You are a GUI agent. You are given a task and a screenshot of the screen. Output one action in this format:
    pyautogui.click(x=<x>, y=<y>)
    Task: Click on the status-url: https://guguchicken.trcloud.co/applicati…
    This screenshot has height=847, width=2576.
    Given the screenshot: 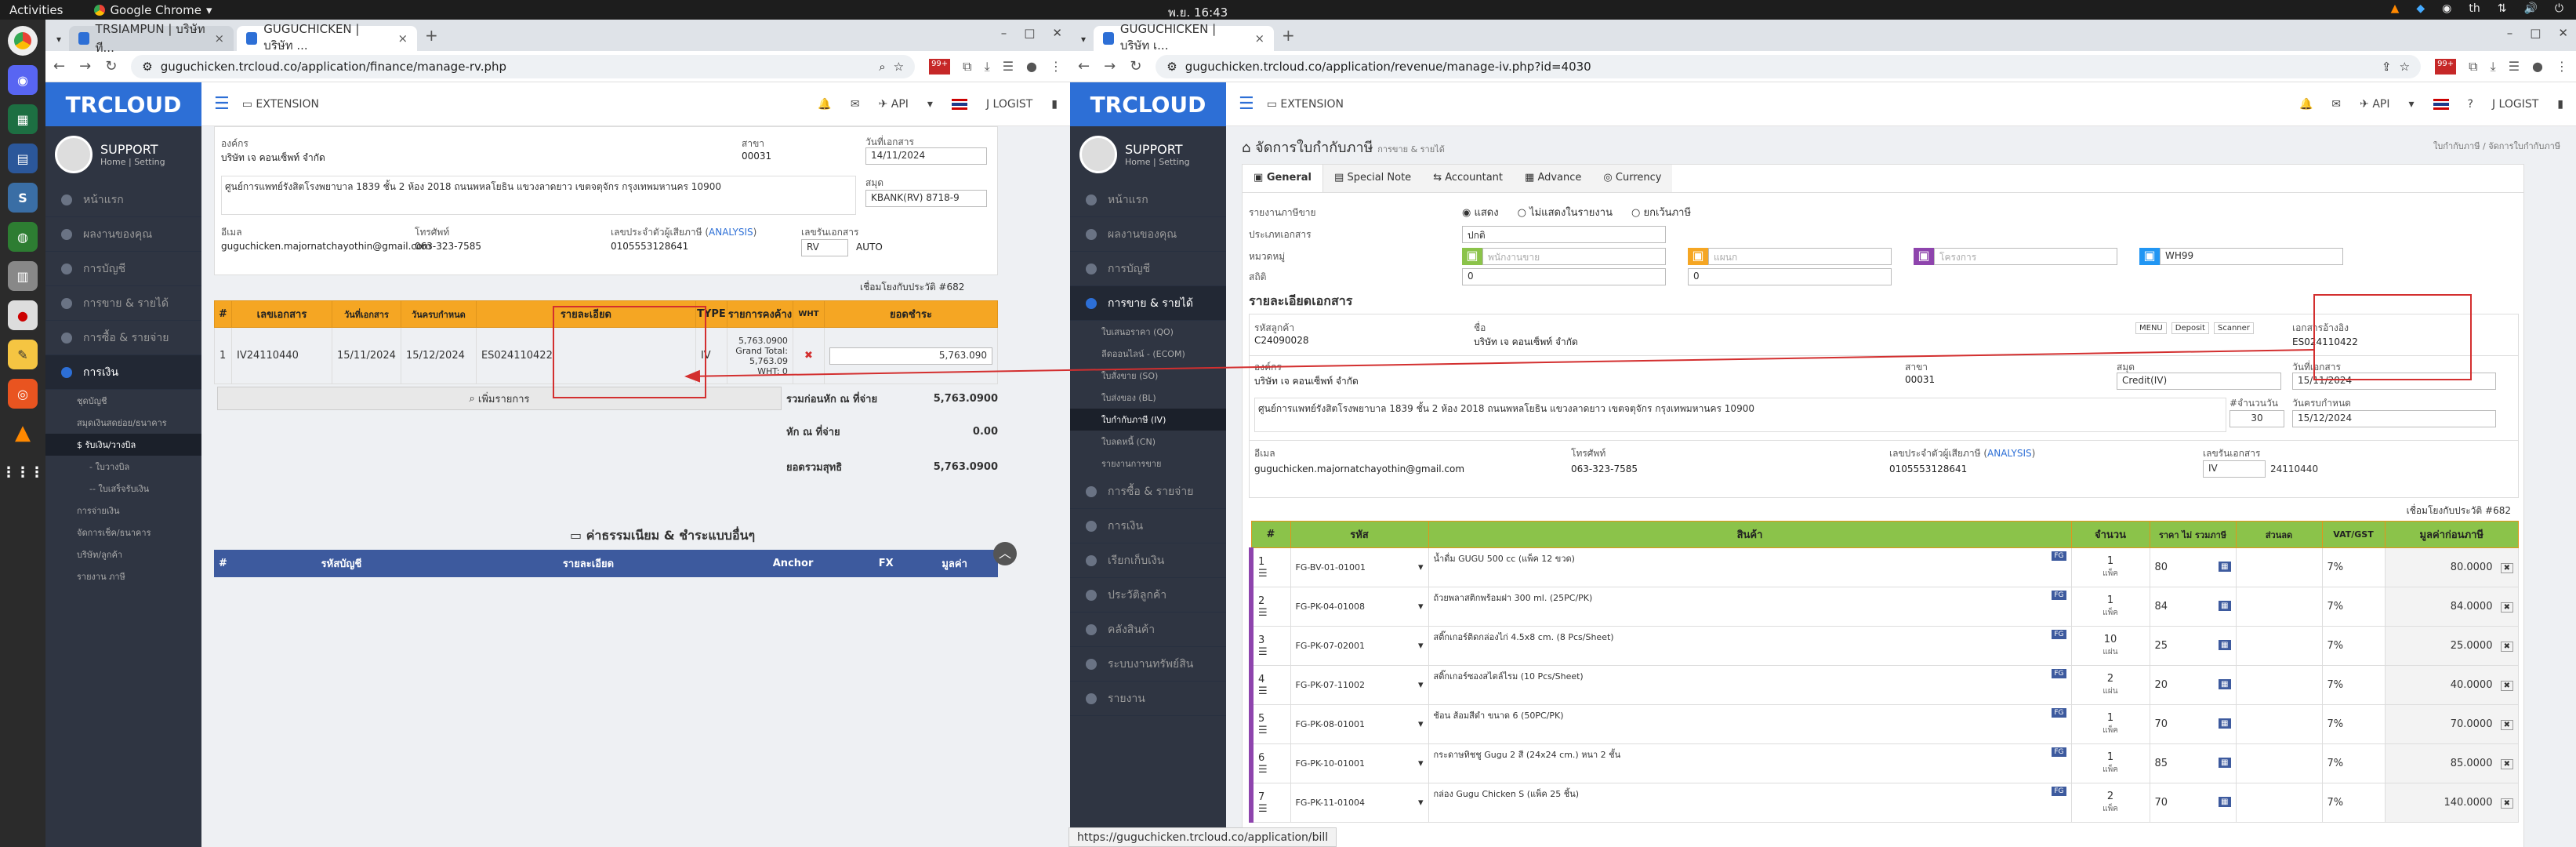 What is the action you would take?
    pyautogui.click(x=1203, y=837)
    